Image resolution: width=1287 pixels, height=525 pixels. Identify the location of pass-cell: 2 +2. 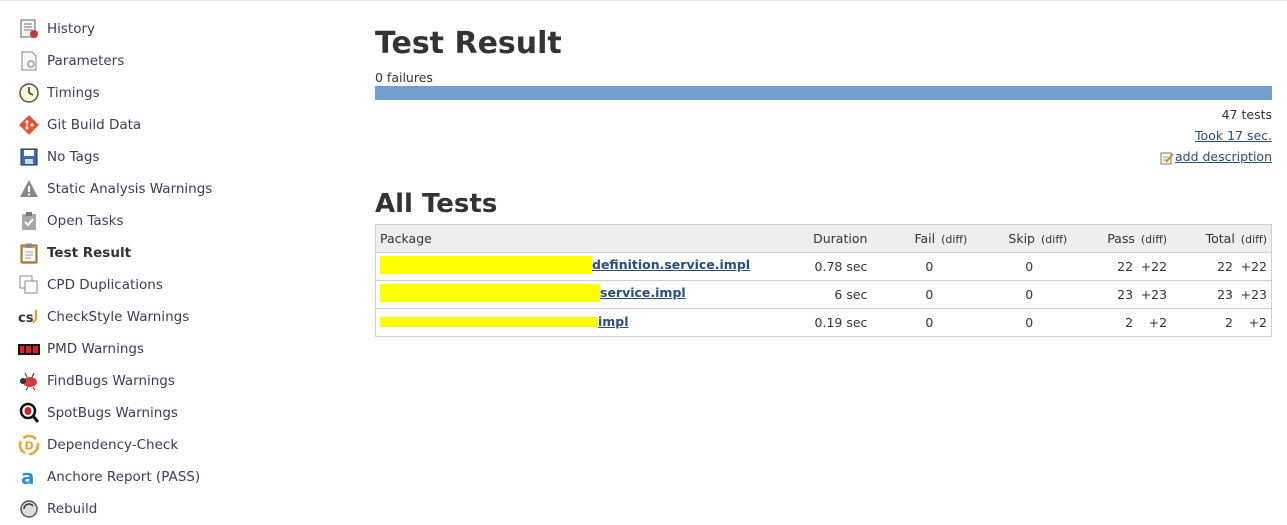
(1121, 322).